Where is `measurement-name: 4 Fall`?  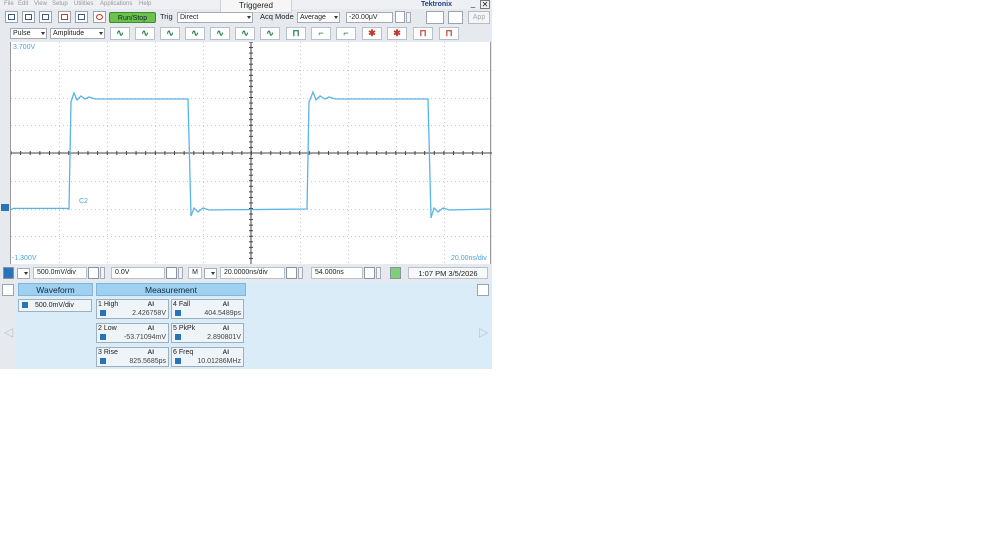
measurement-name: 4 Fall is located at coordinates (182, 304).